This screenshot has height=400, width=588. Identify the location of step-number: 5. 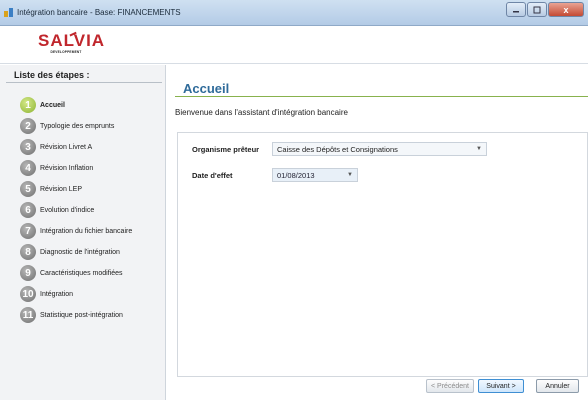
(28, 189).